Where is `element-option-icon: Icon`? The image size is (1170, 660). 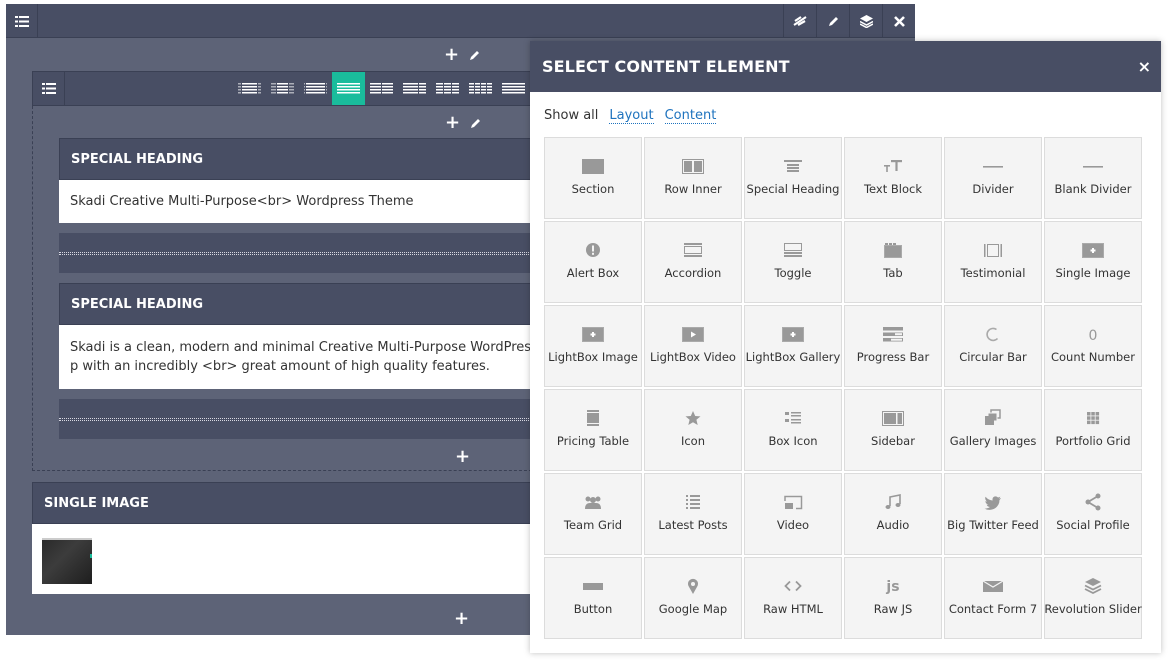 element-option-icon: Icon is located at coordinates (693, 430).